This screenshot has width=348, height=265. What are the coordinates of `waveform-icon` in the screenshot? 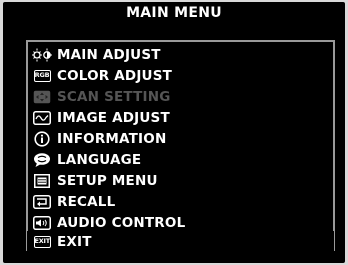 It's located at (42, 118).